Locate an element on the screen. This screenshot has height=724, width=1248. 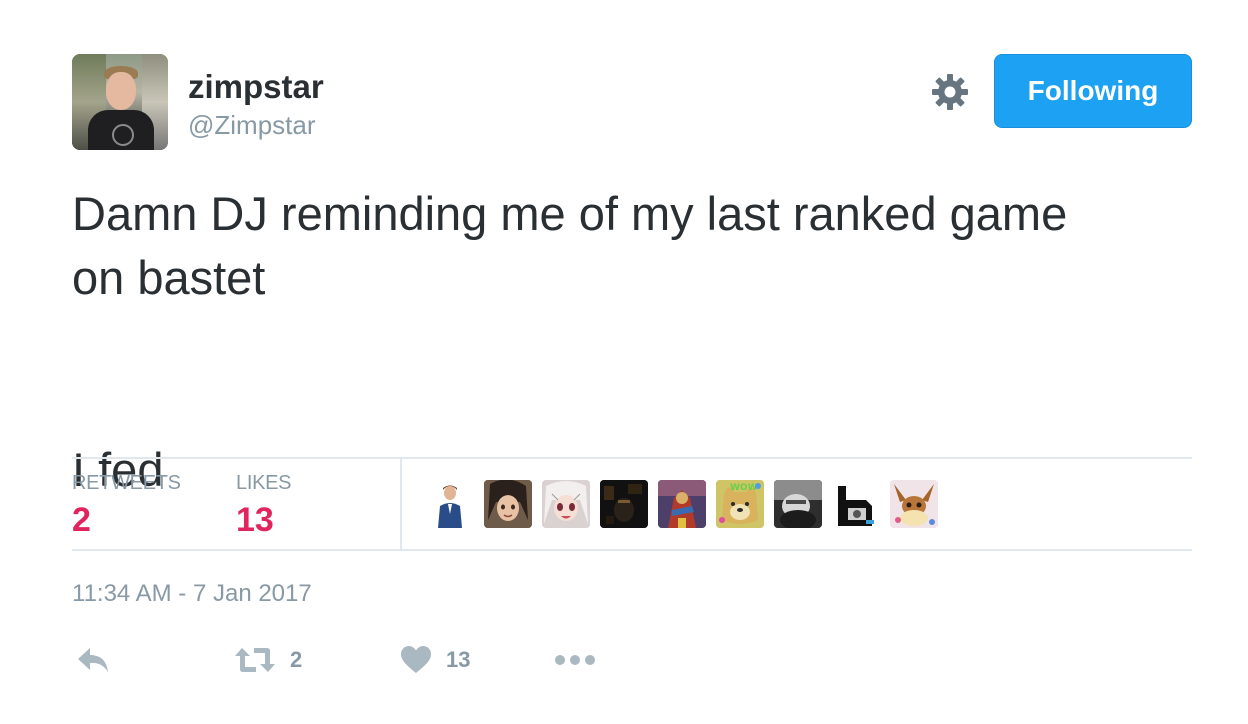
gear-icon is located at coordinates (950, 92).